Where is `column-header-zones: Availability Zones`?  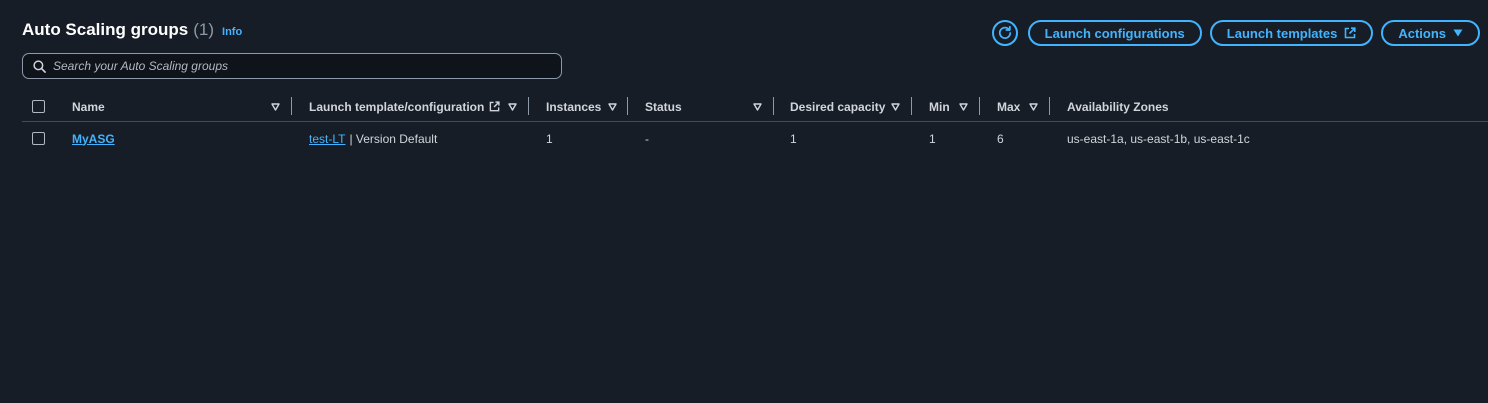
column-header-zones: Availability Zones is located at coordinates (1118, 106).